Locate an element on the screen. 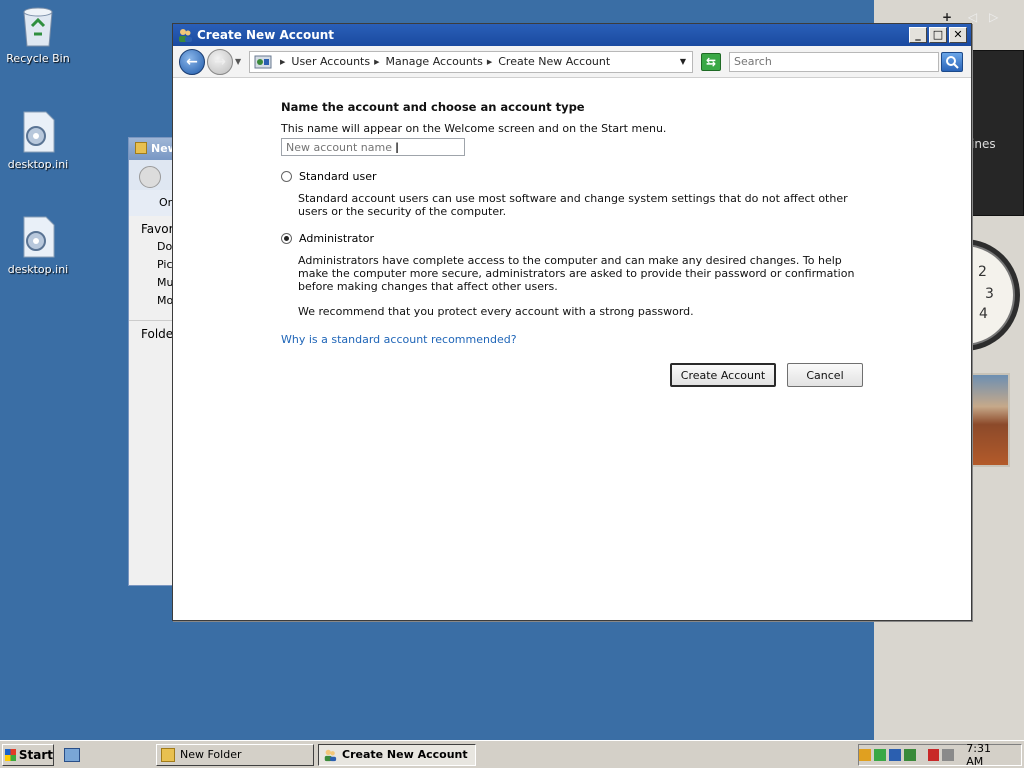 The width and height of the screenshot is (1024, 768). feed-gadget-text: ines is located at coordinates (983, 144).